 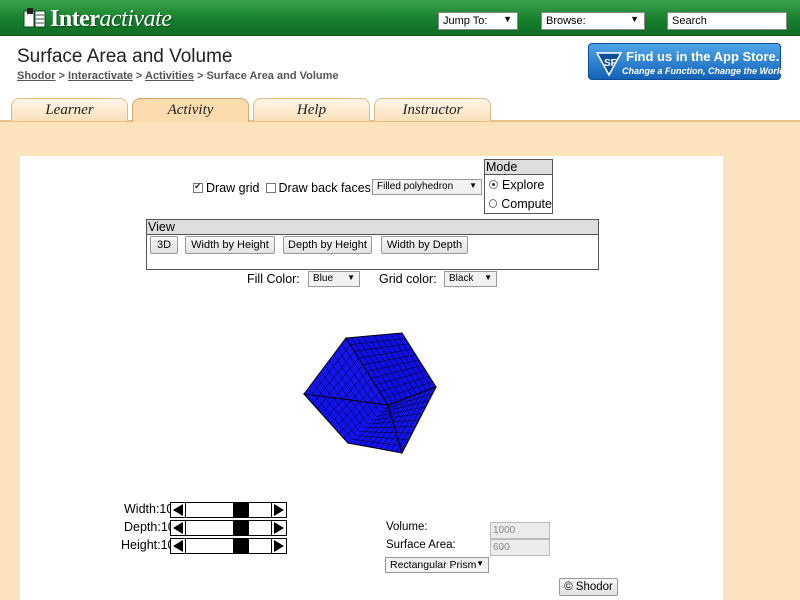 What do you see at coordinates (421, 545) in the screenshot?
I see `surface-area-label: Surface Area:` at bounding box center [421, 545].